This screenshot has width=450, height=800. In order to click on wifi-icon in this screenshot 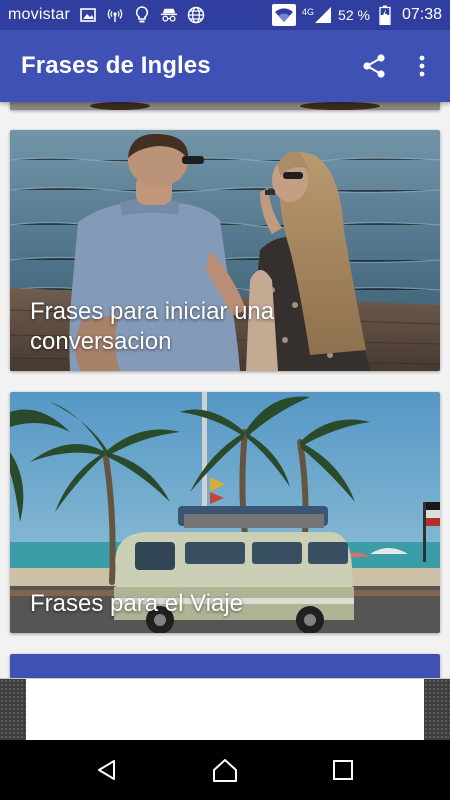, I will do `click(284, 15)`.